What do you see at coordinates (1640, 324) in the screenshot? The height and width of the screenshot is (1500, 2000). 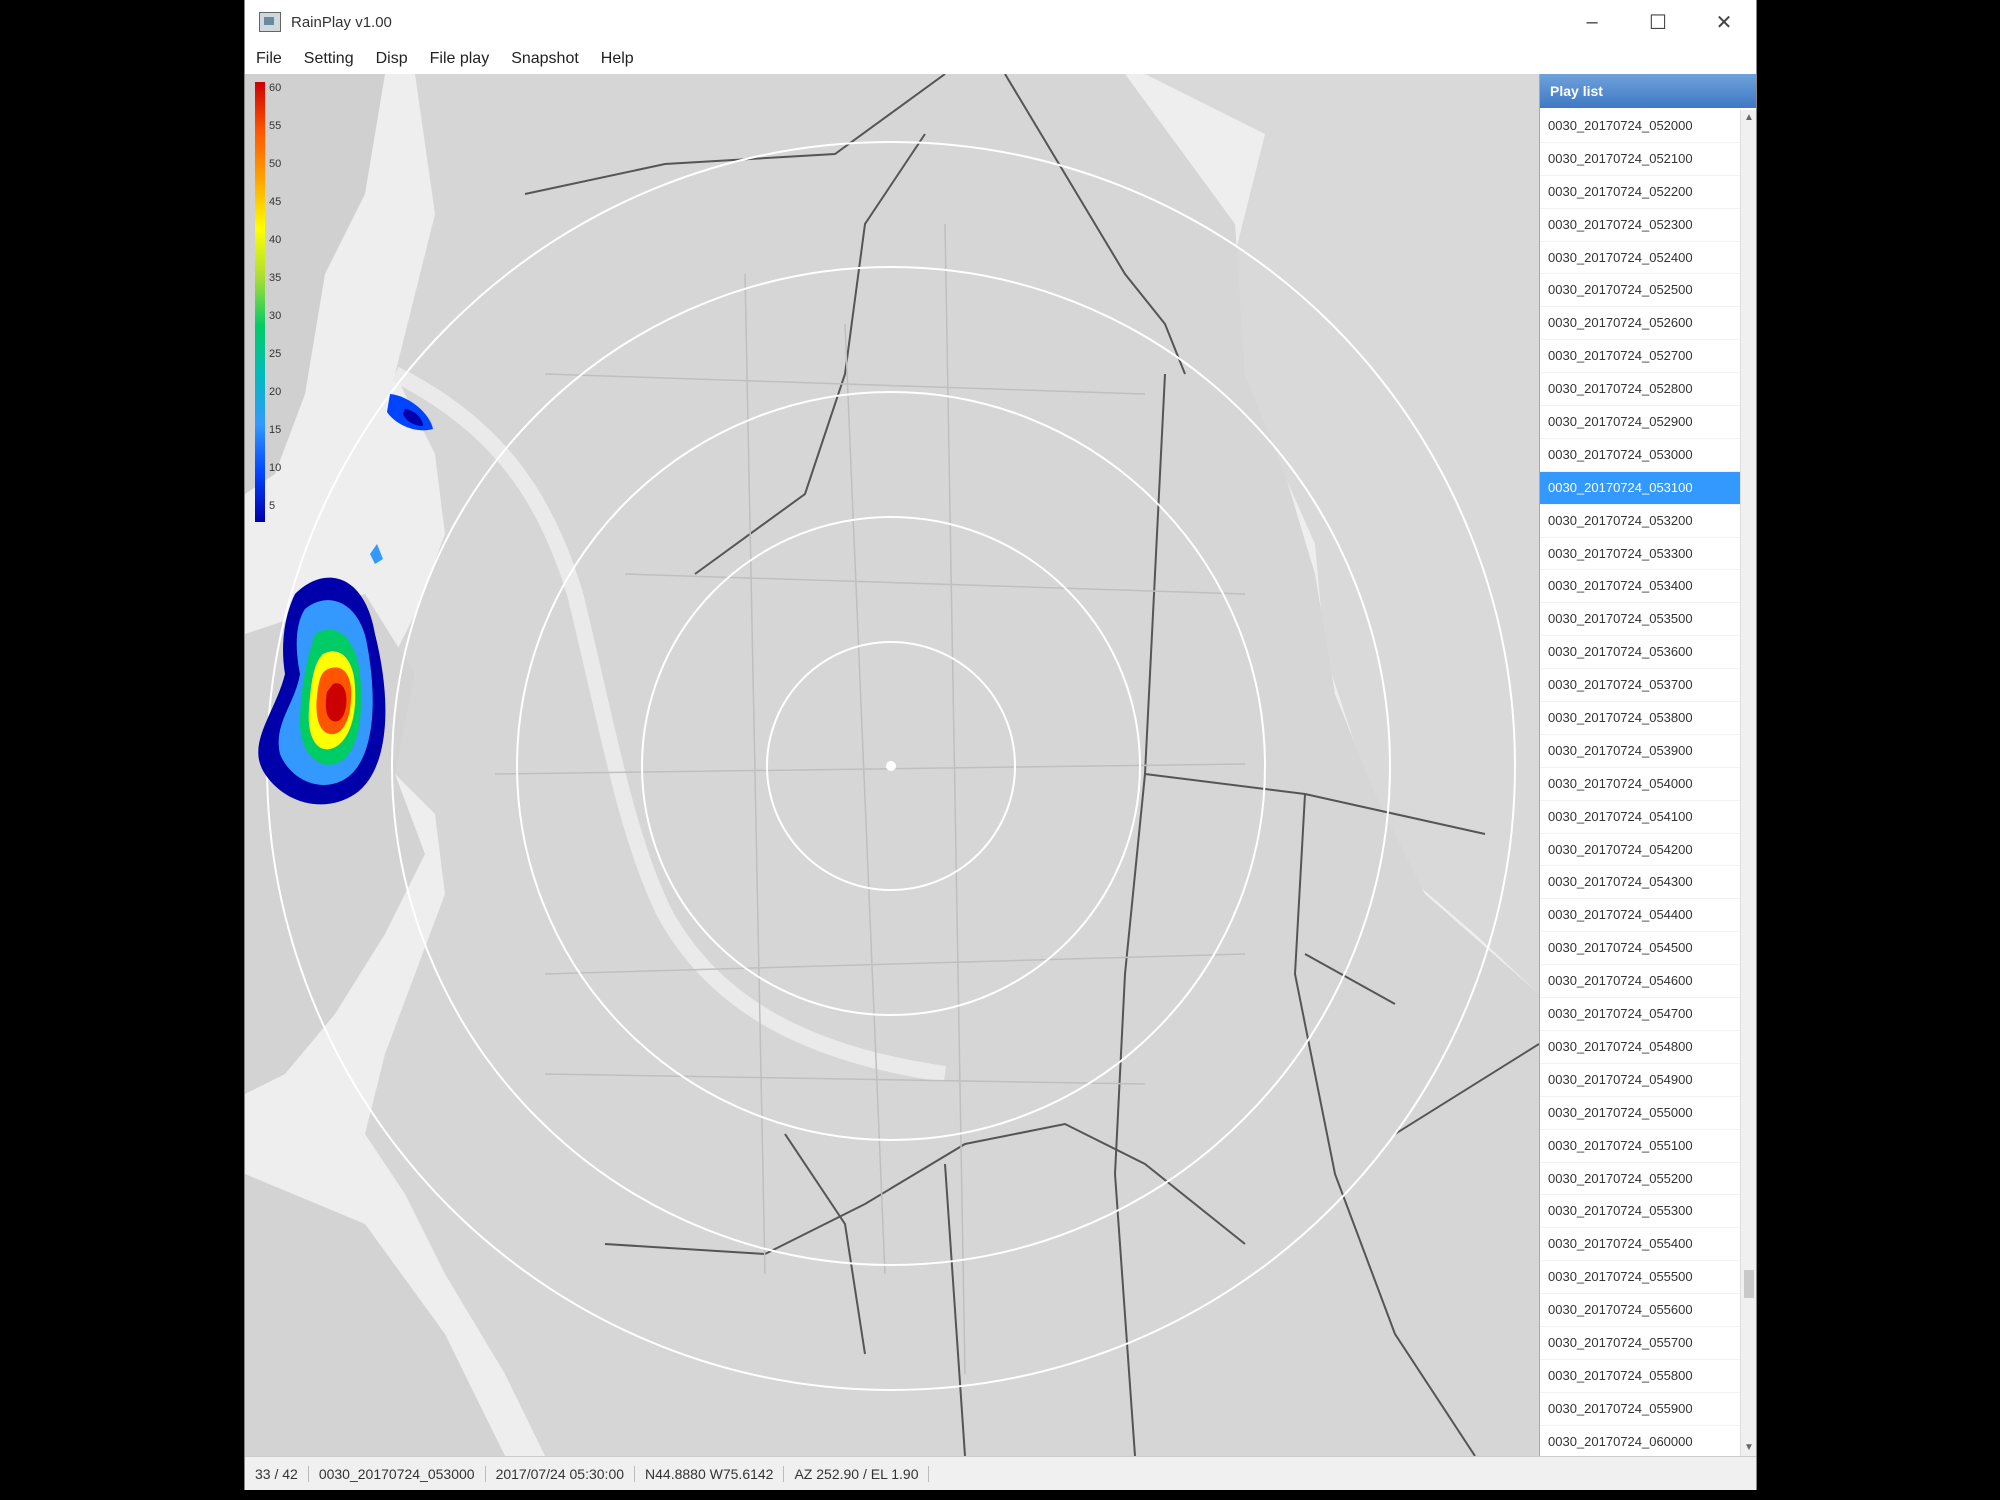 I see `play-list-item: 0030_20170724_052600` at bounding box center [1640, 324].